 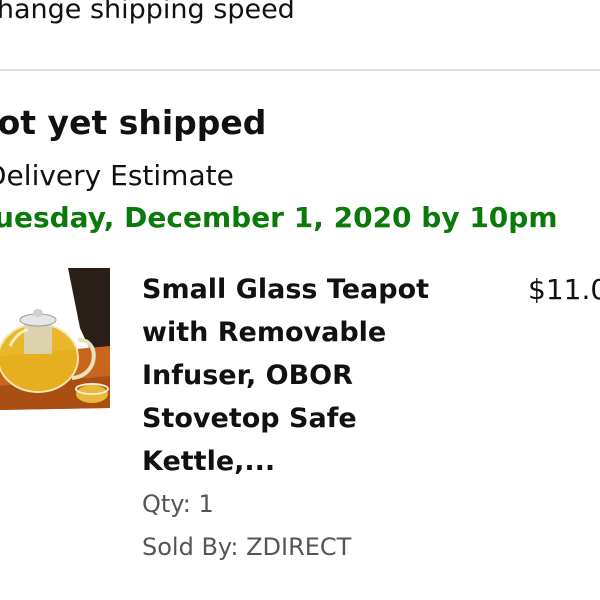 What do you see at coordinates (133, 122) in the screenshot?
I see `shipment-status-heading: Not yet shipped` at bounding box center [133, 122].